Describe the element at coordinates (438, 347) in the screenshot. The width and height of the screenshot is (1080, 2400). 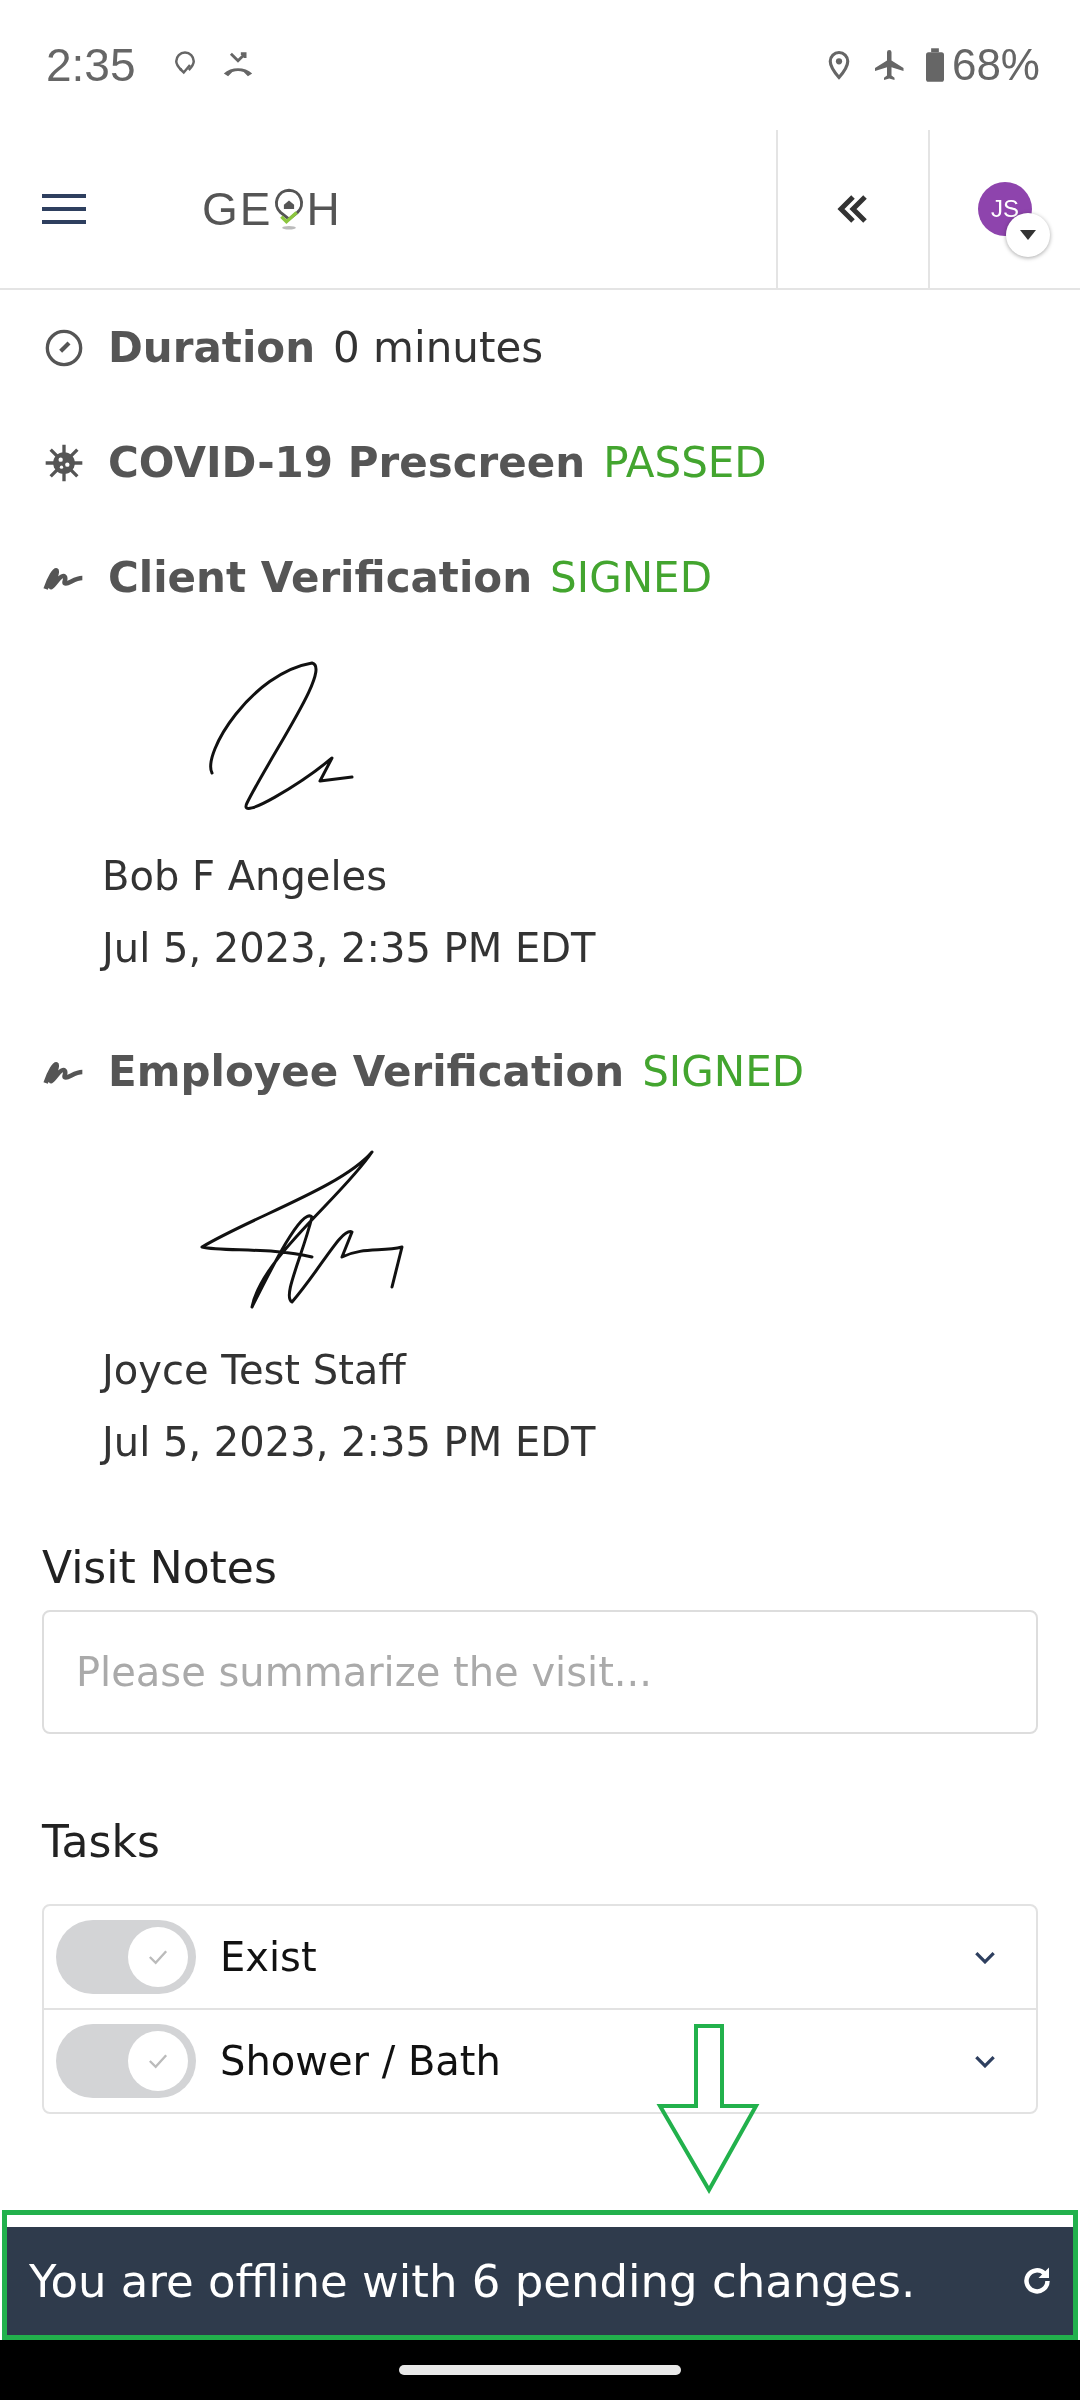
I see `detail-value: 0 minutes` at that location.